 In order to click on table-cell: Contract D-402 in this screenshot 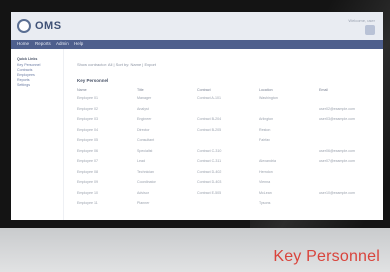, I will do `click(209, 171)`.